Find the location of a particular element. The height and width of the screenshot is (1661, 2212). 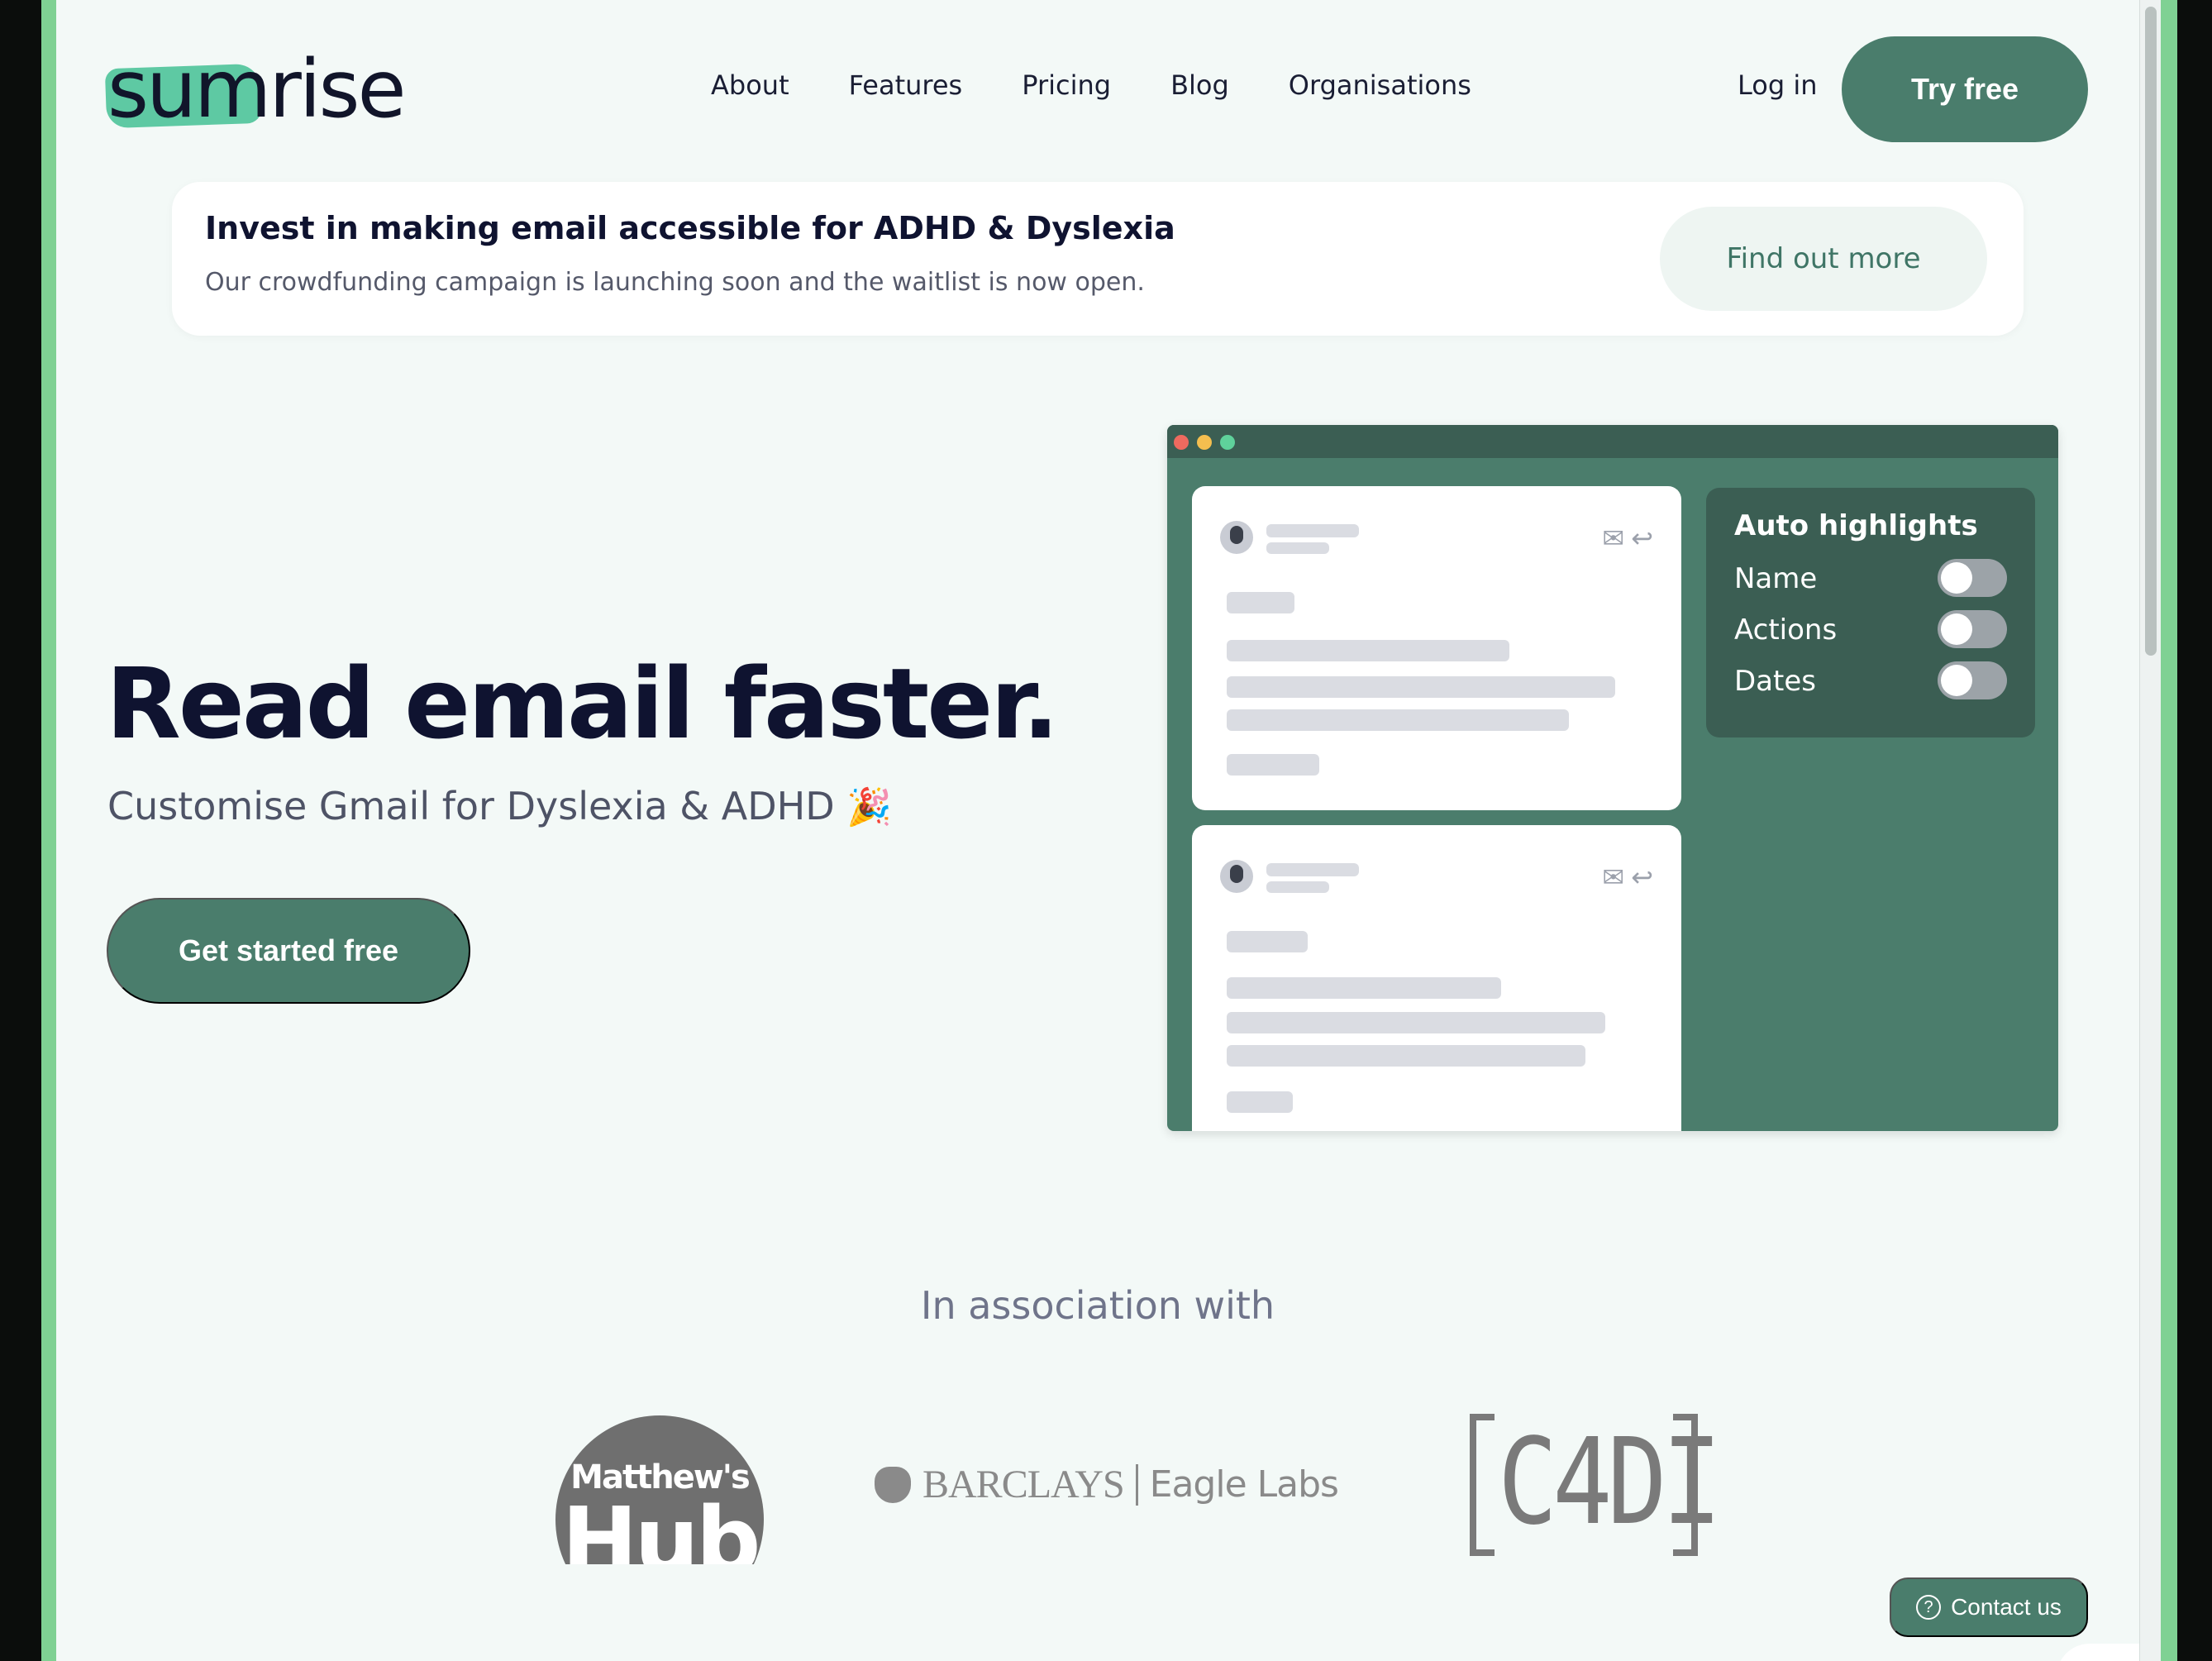

toggle-row-dates: Dates is located at coordinates (1870, 681).